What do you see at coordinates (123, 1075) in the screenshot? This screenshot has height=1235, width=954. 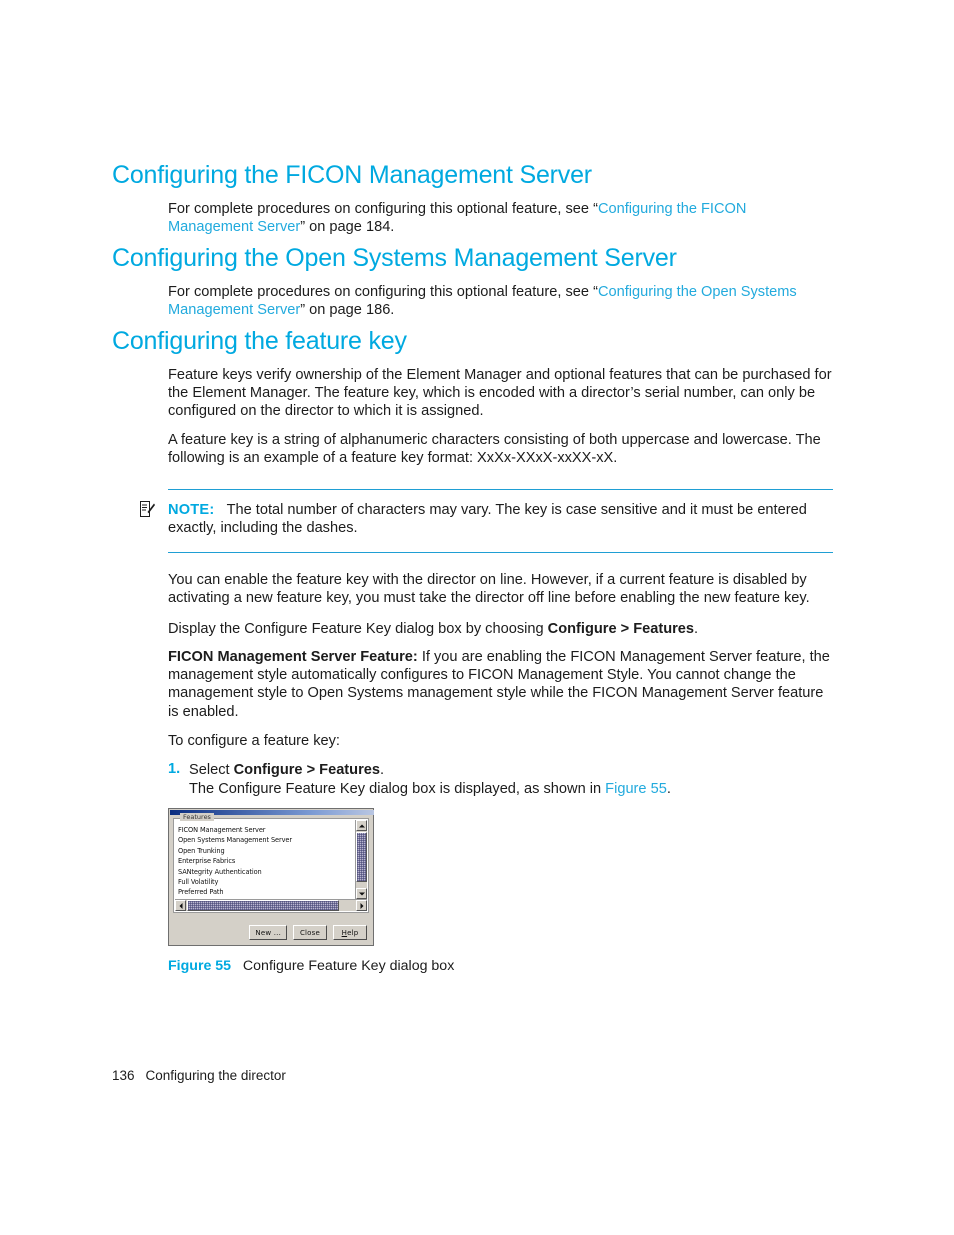 I see `footer-page-number: 136` at bounding box center [123, 1075].